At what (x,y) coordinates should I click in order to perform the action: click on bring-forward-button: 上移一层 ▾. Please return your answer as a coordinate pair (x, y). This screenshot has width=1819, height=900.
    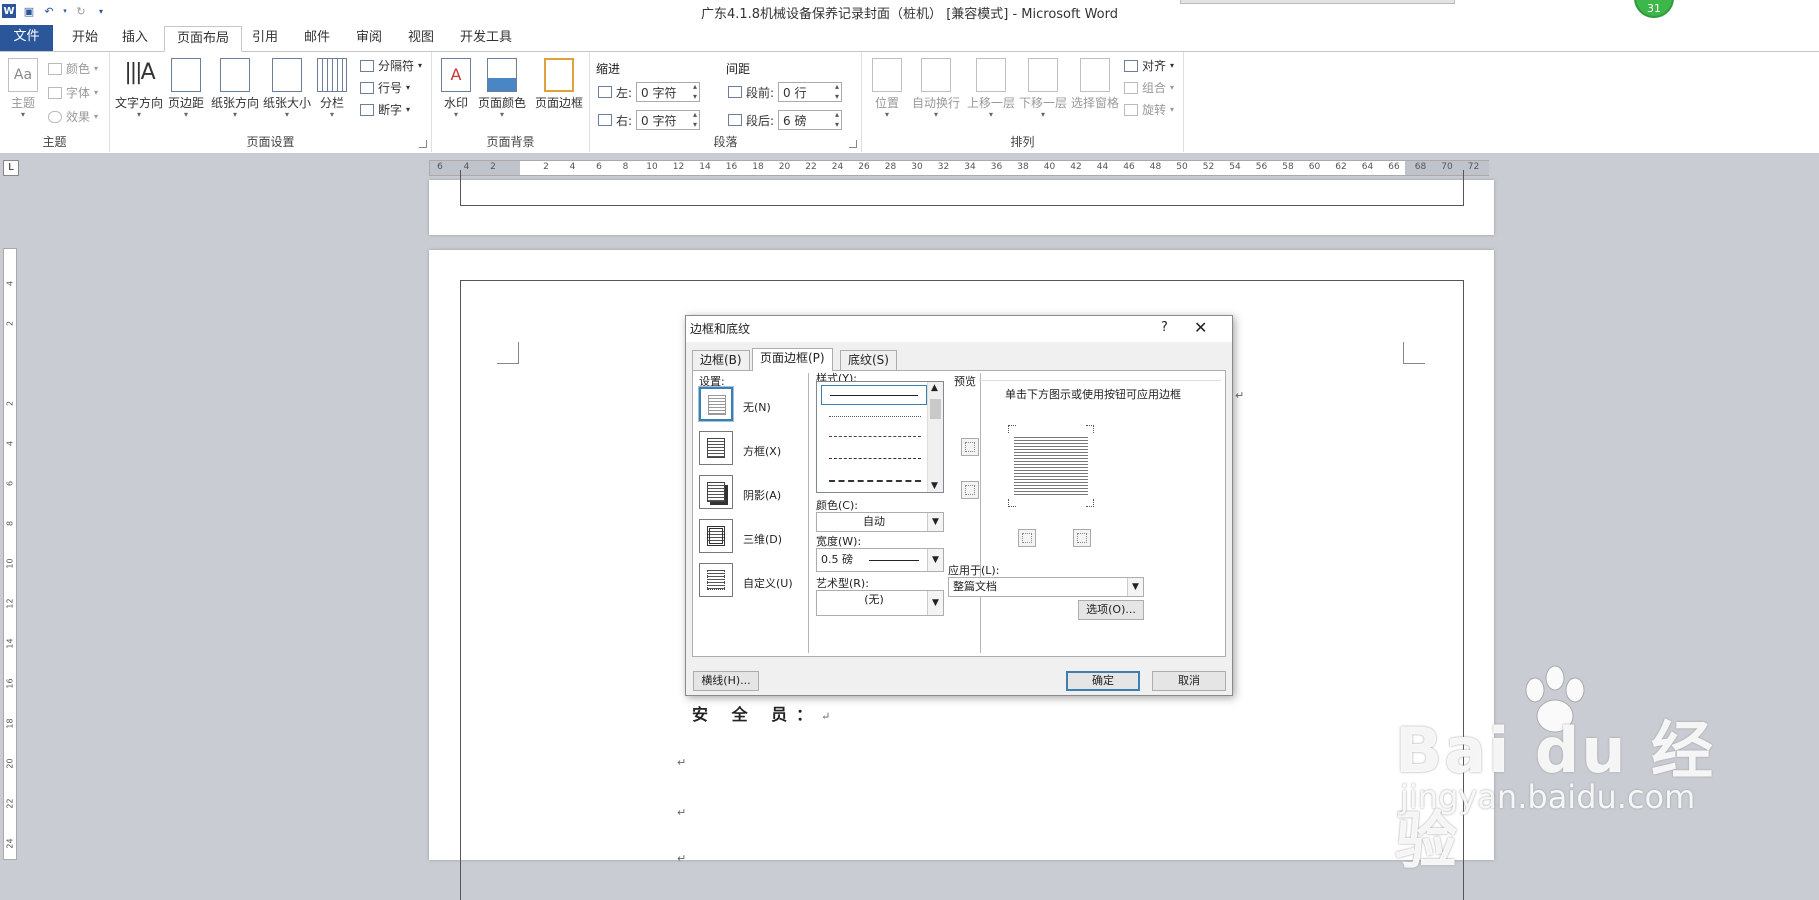
    Looking at the image, I should click on (991, 88).